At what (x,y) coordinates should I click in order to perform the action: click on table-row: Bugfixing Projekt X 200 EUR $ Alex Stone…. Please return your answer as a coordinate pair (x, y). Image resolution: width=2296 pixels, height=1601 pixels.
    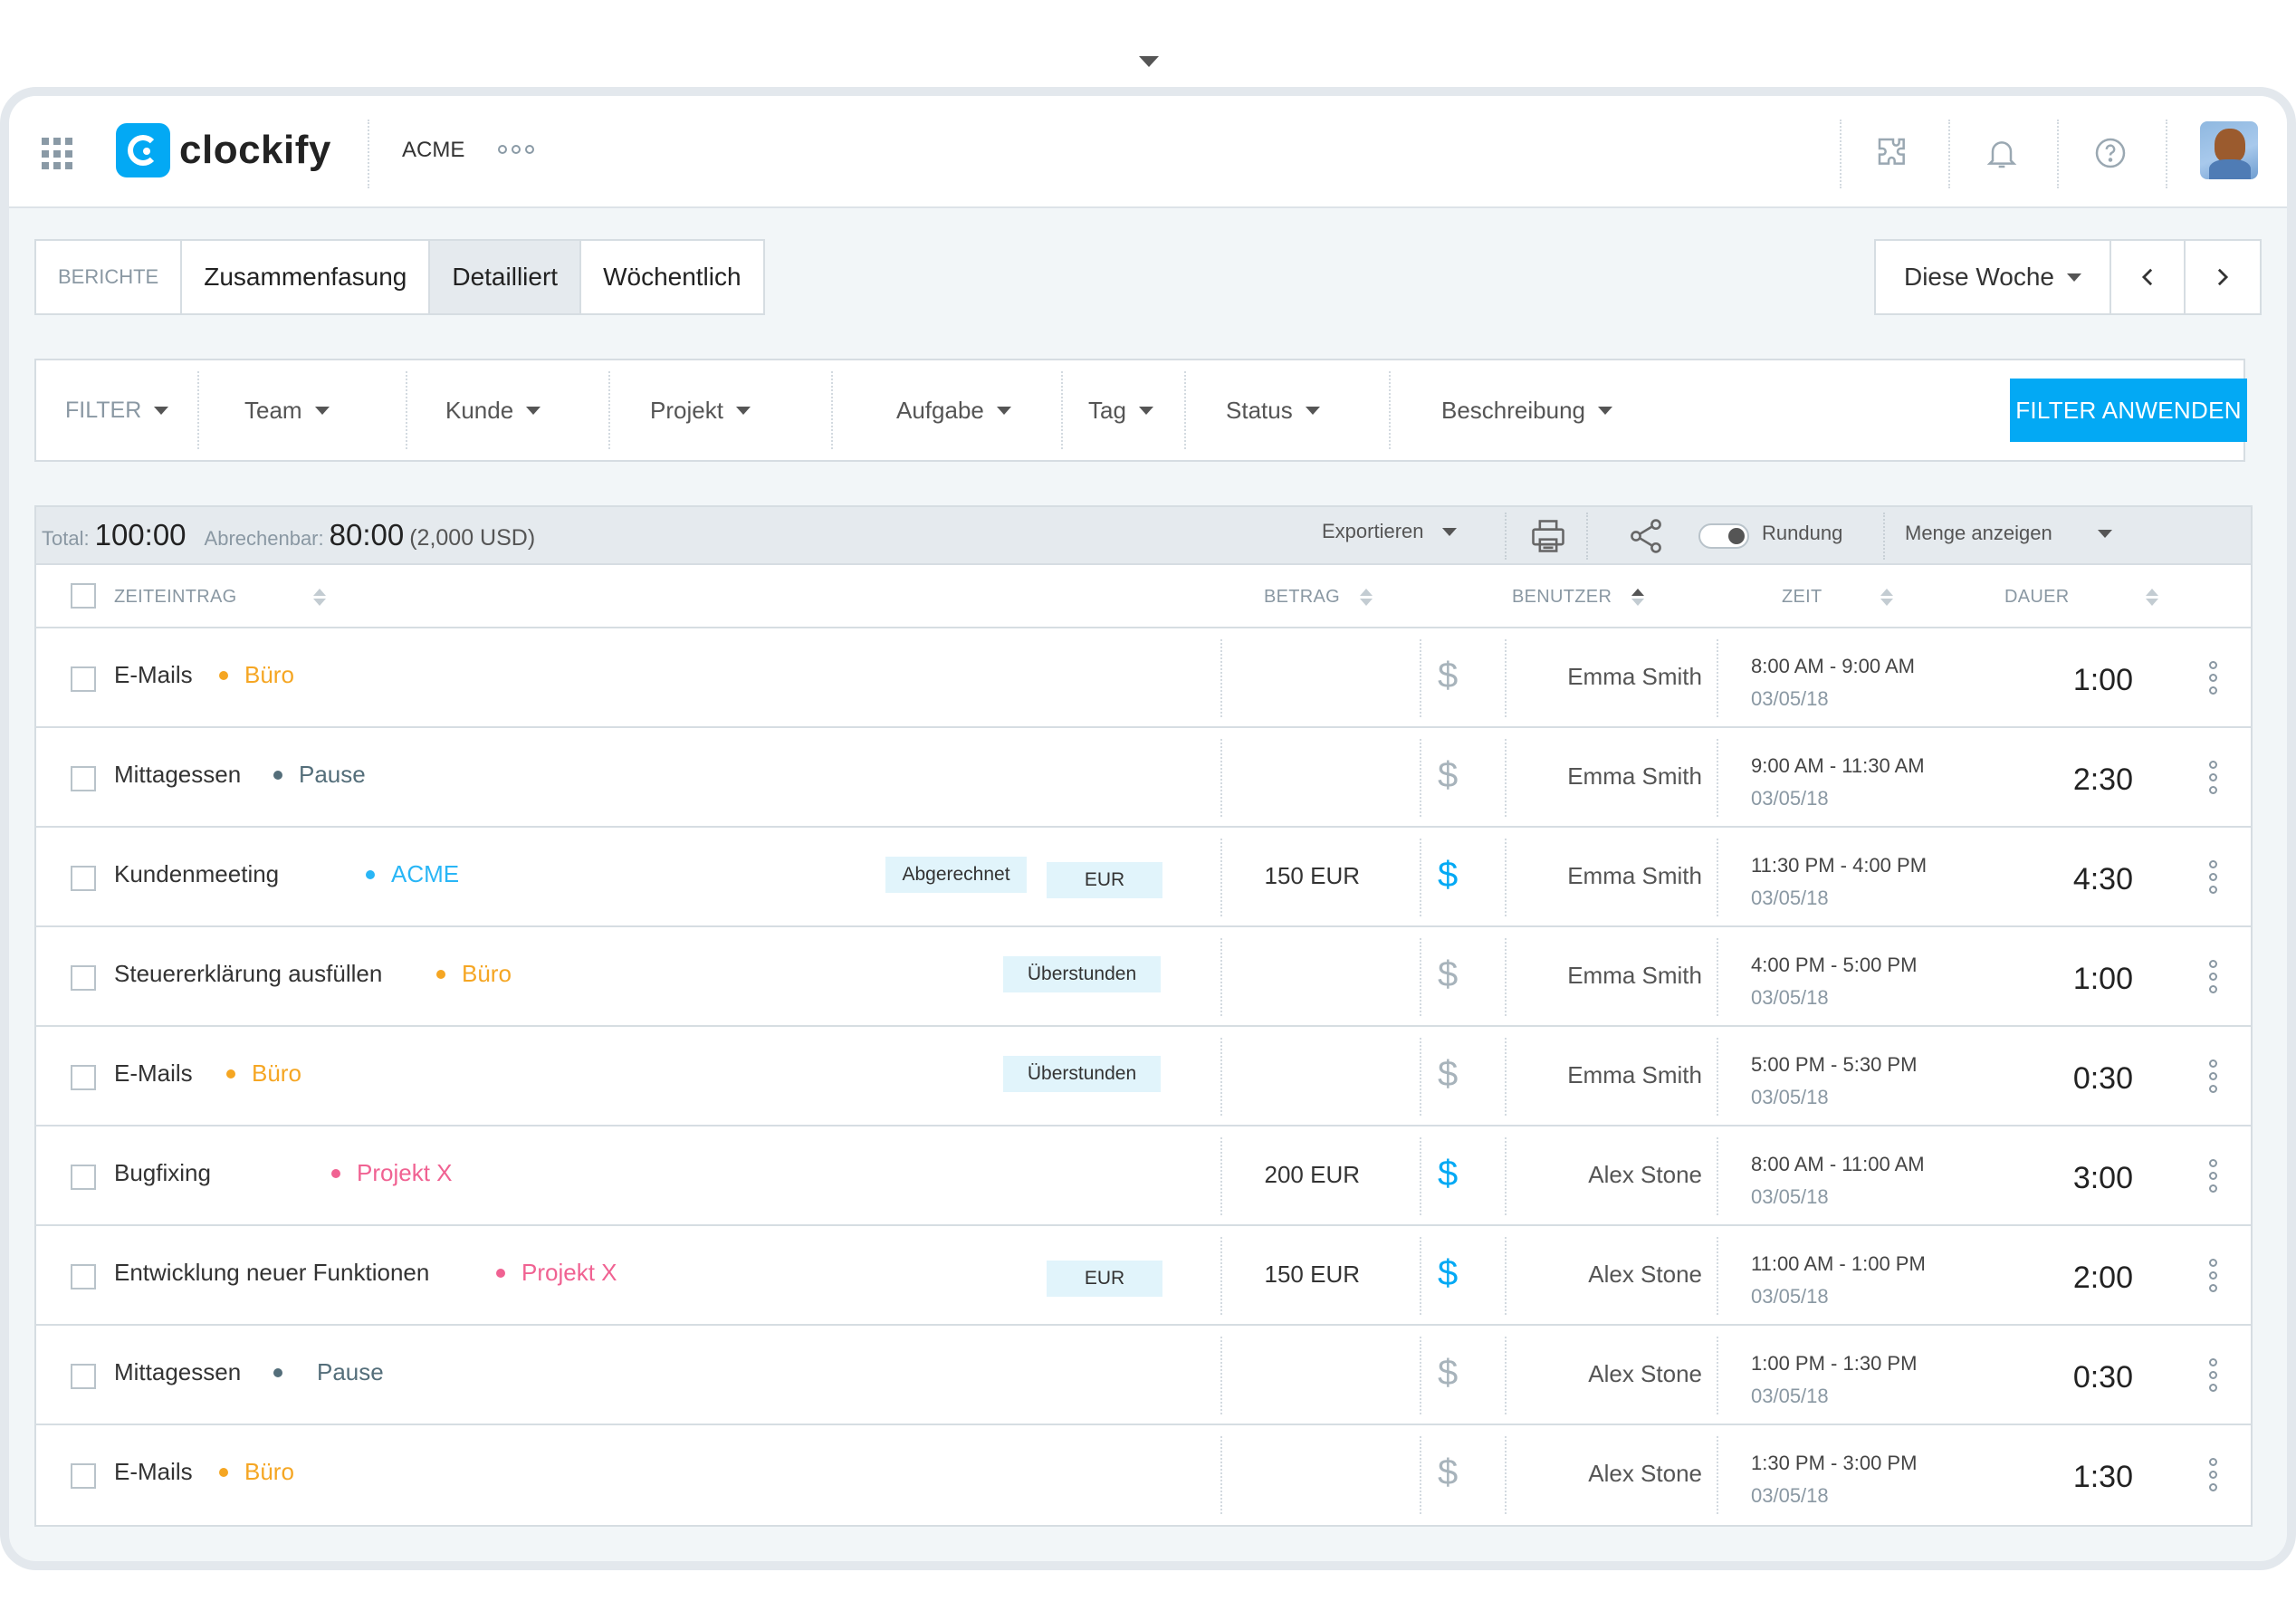
    Looking at the image, I should click on (1143, 1176).